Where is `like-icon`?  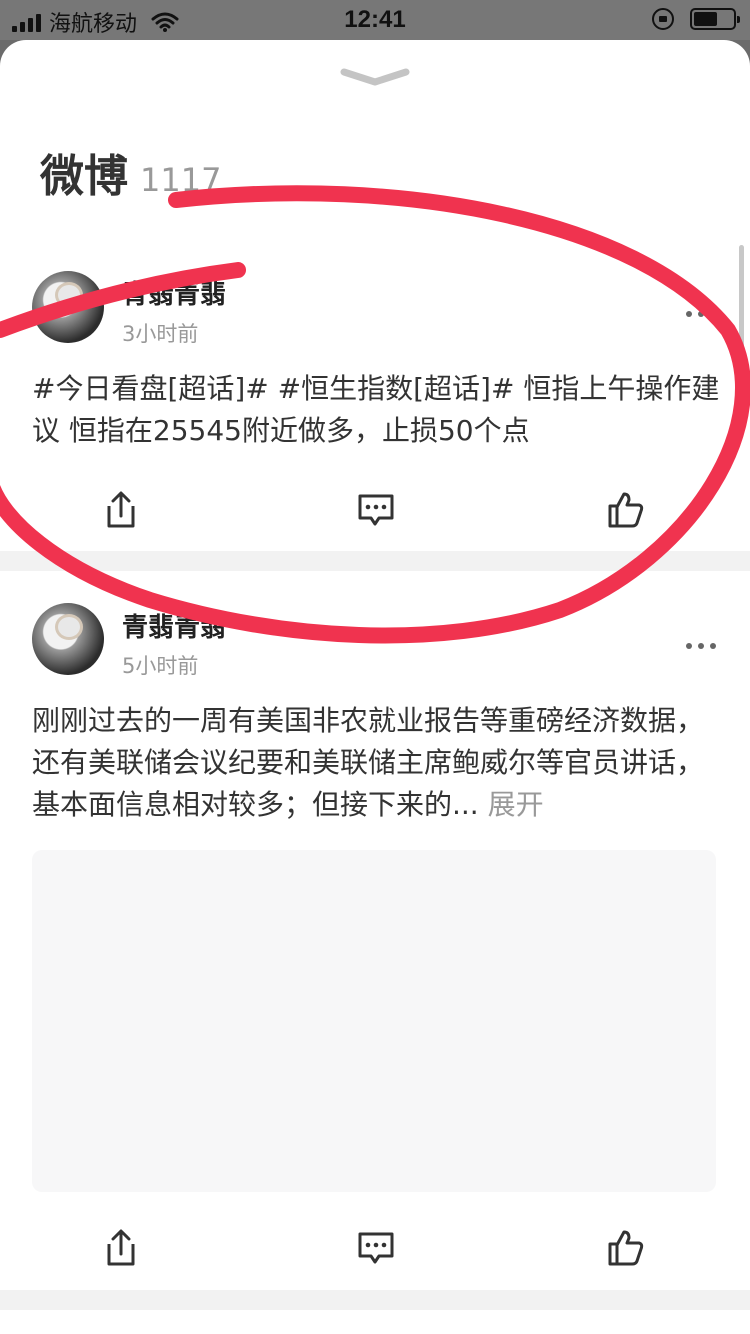
like-icon is located at coordinates (626, 1248).